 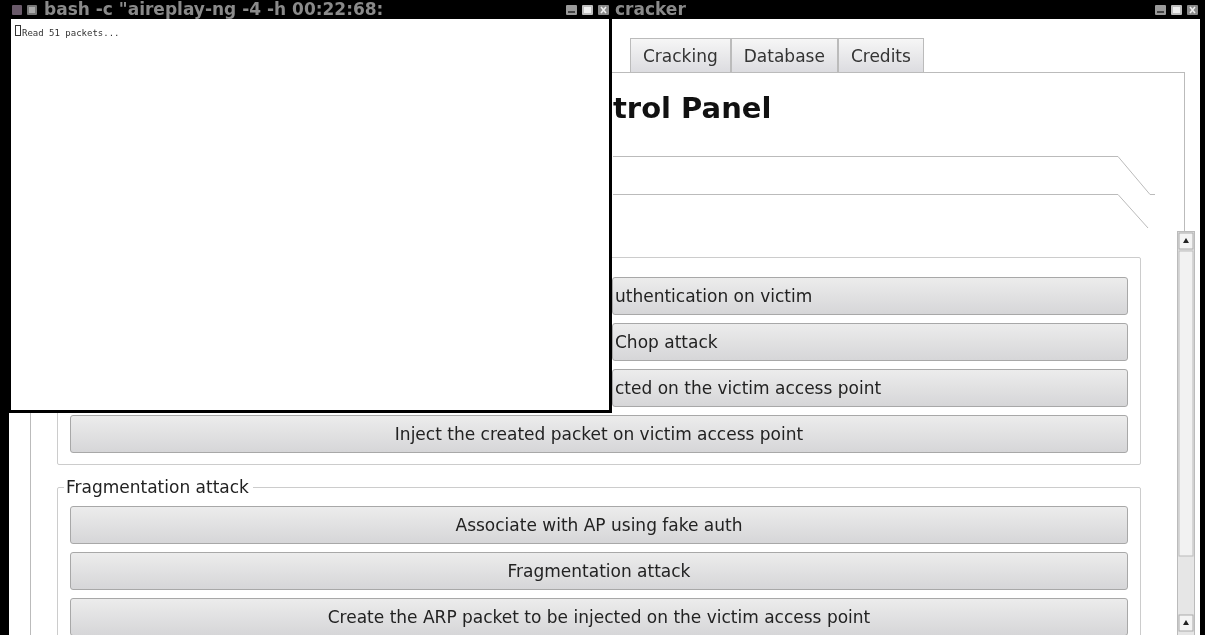 I want to click on action-button: Associate with AP using fake auth, so click(x=599, y=525).